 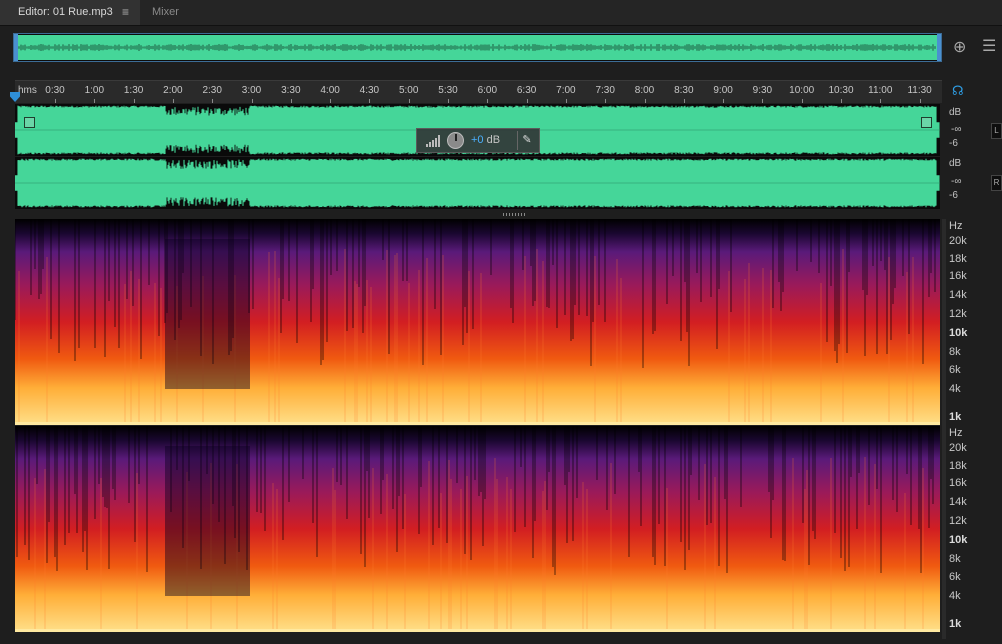 I want to click on gain-knob, so click(x=455, y=140).